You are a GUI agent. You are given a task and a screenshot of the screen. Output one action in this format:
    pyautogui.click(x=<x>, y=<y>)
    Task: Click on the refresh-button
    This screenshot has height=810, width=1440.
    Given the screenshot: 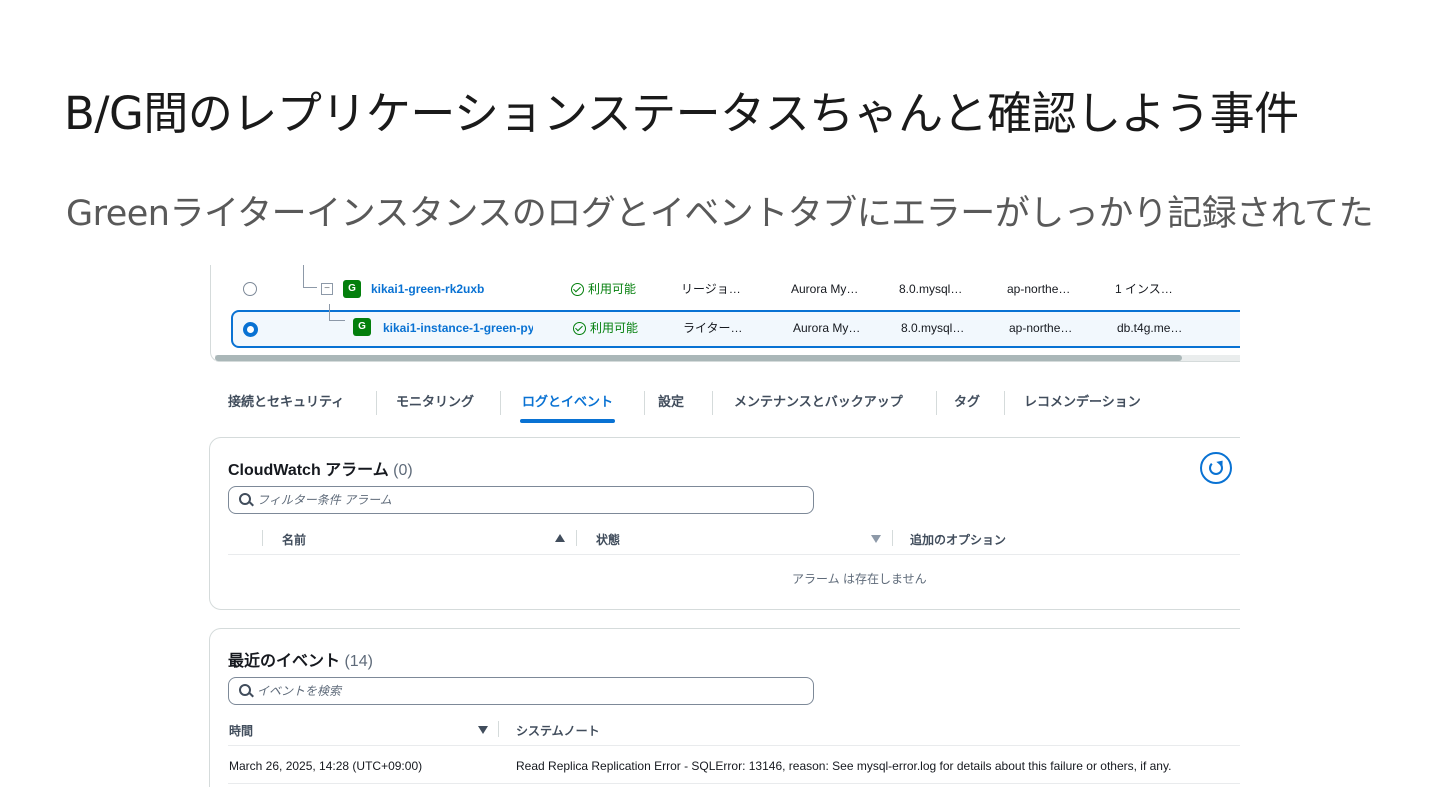 What is the action you would take?
    pyautogui.click(x=1216, y=468)
    